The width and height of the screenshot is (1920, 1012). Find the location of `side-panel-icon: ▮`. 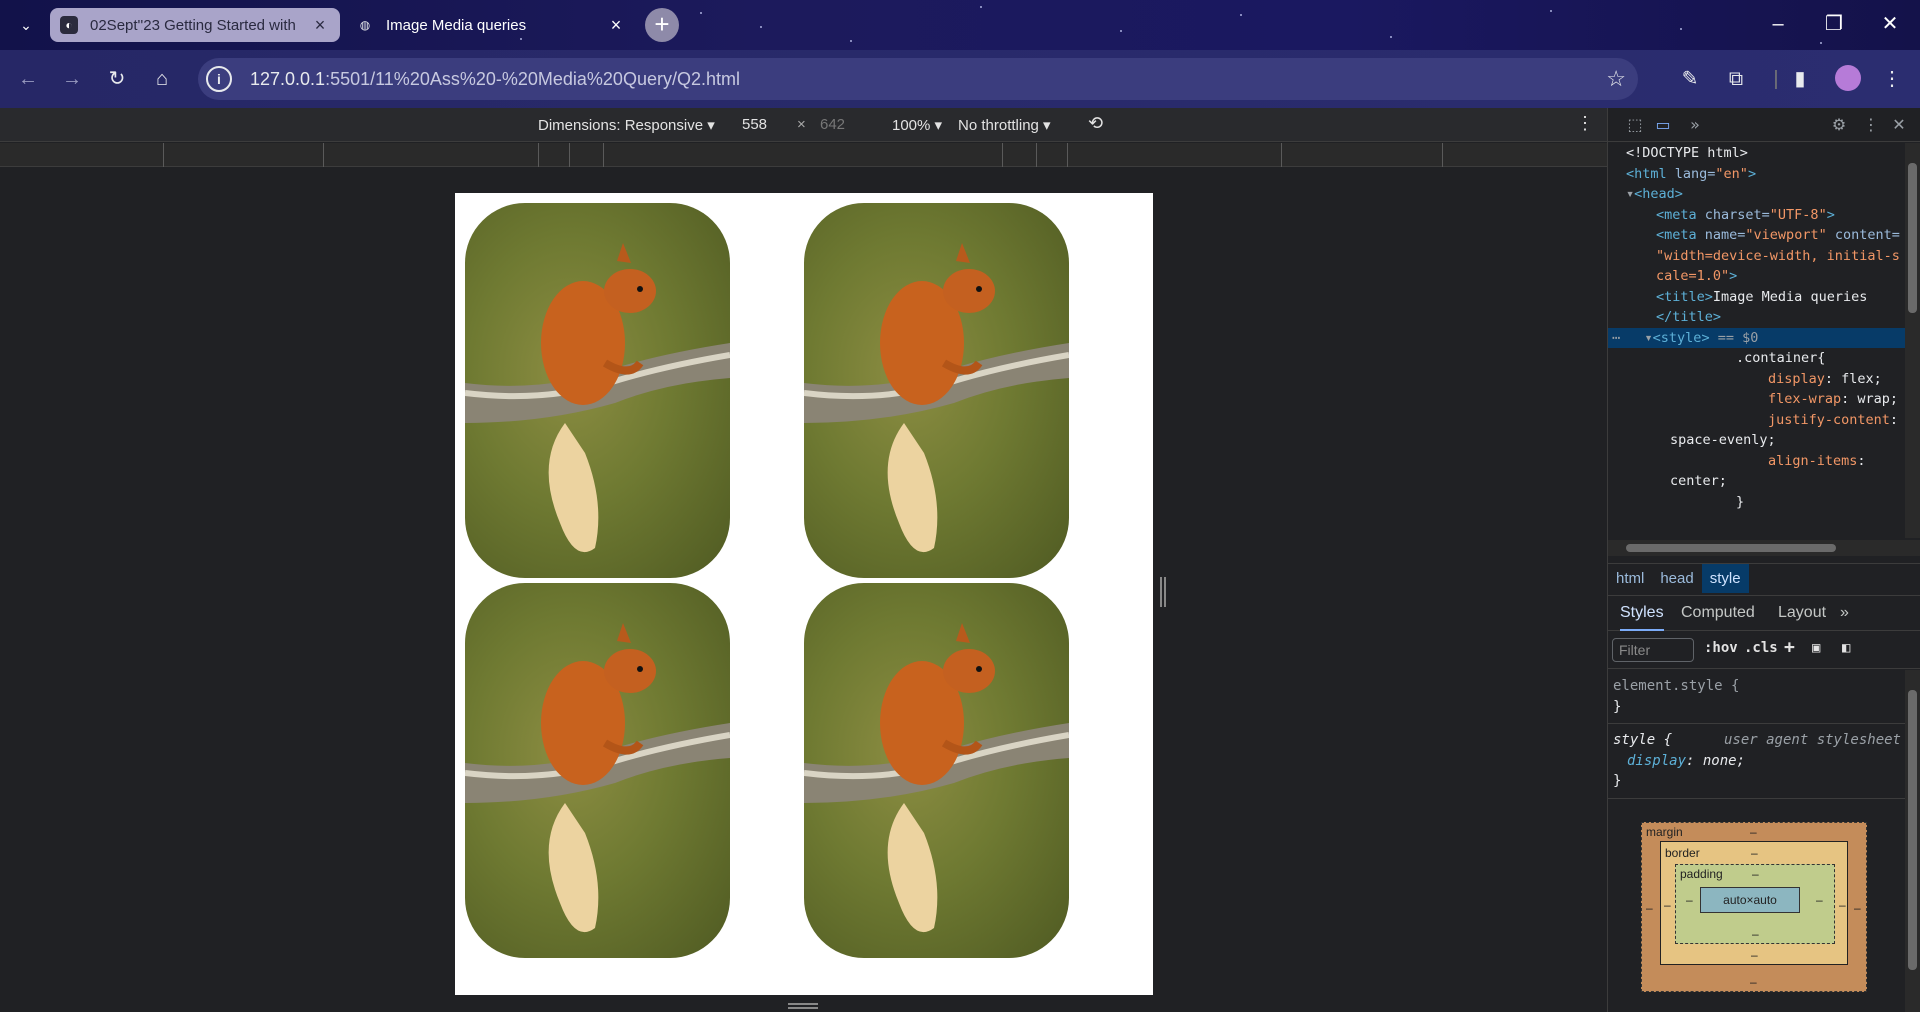

side-panel-icon: ▮ is located at coordinates (1800, 79).